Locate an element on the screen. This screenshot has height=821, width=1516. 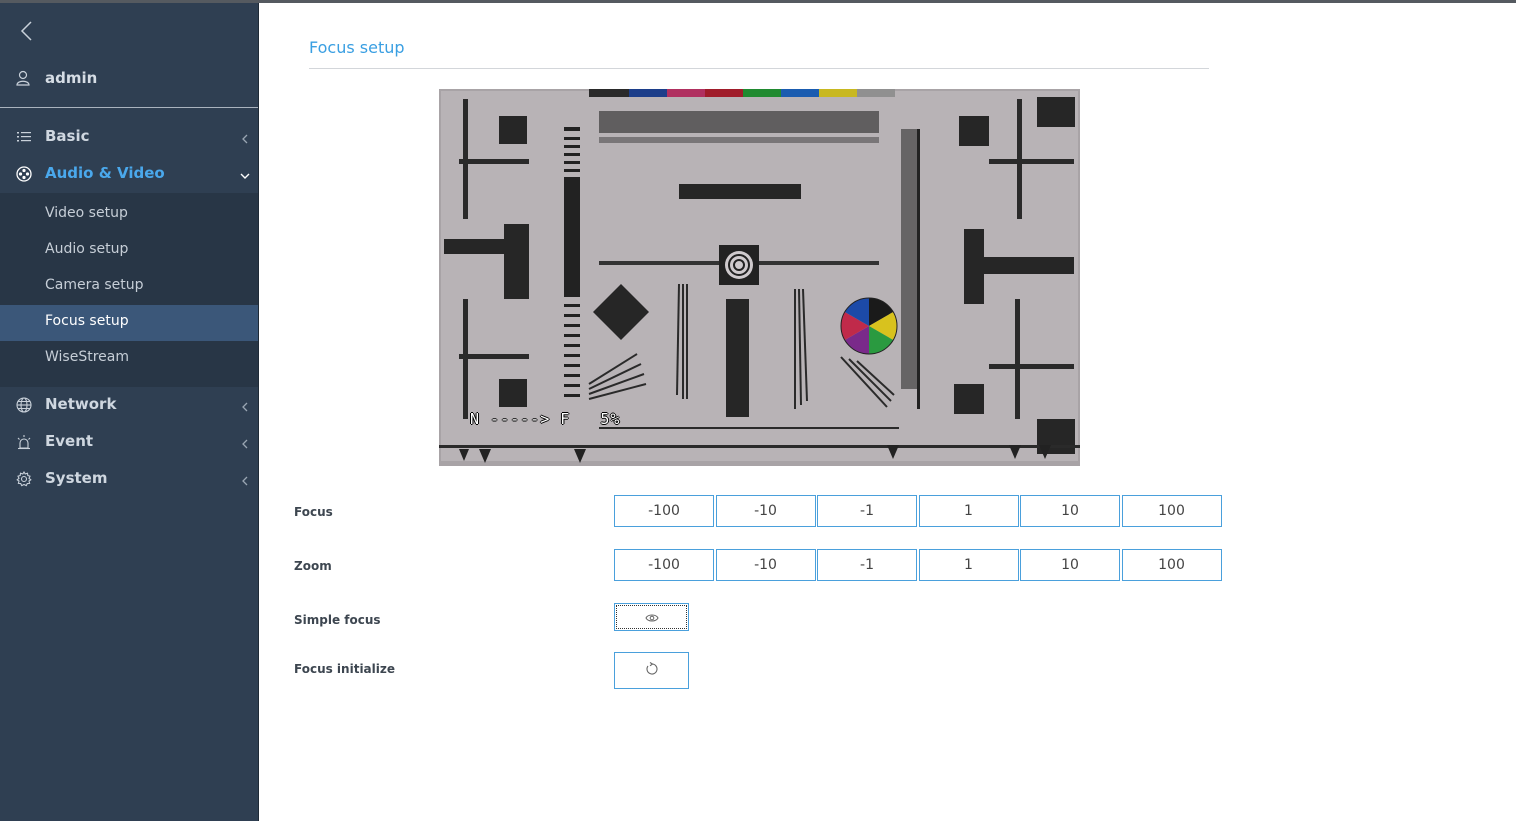
zoom-step-button: 10 is located at coordinates (1070, 565).